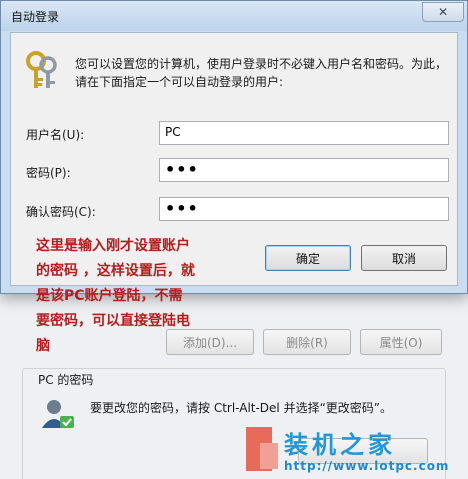  I want to click on password-group-title: PC 的密码, so click(66, 379).